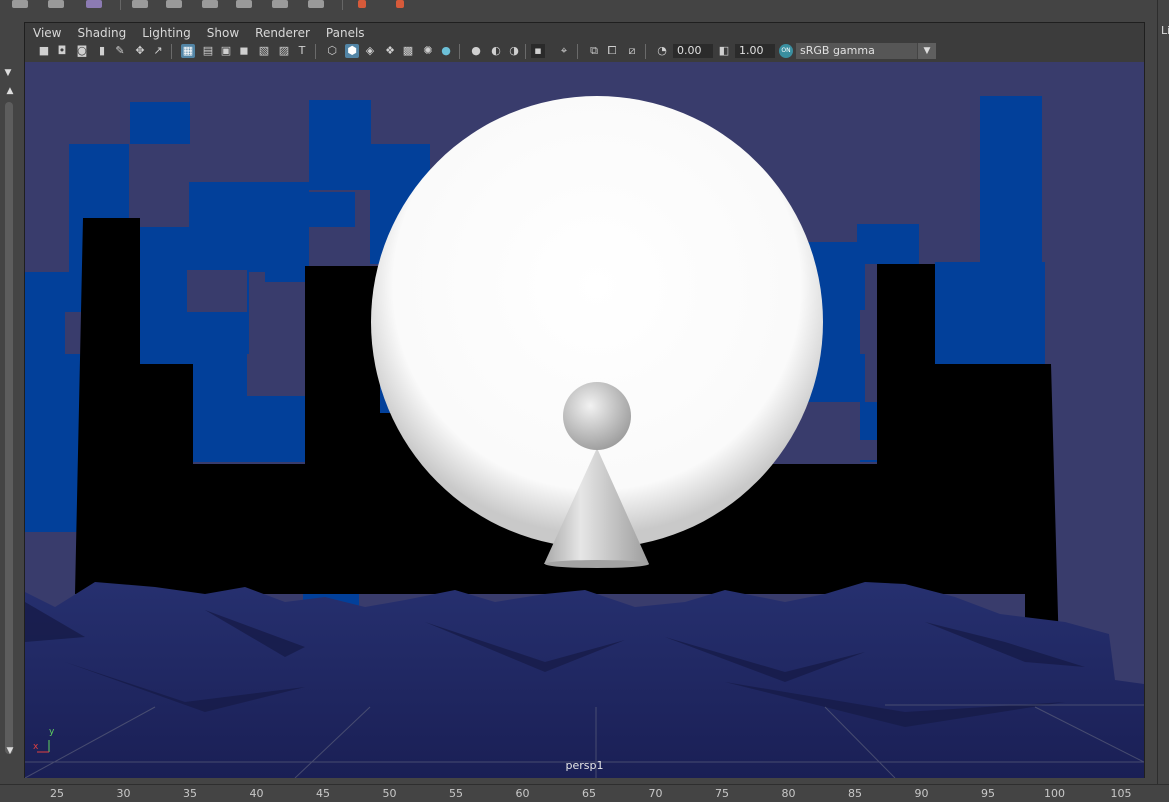 Image resolution: width=1169 pixels, height=802 pixels. What do you see at coordinates (323, 793) in the screenshot?
I see `timeline-tick: 45` at bounding box center [323, 793].